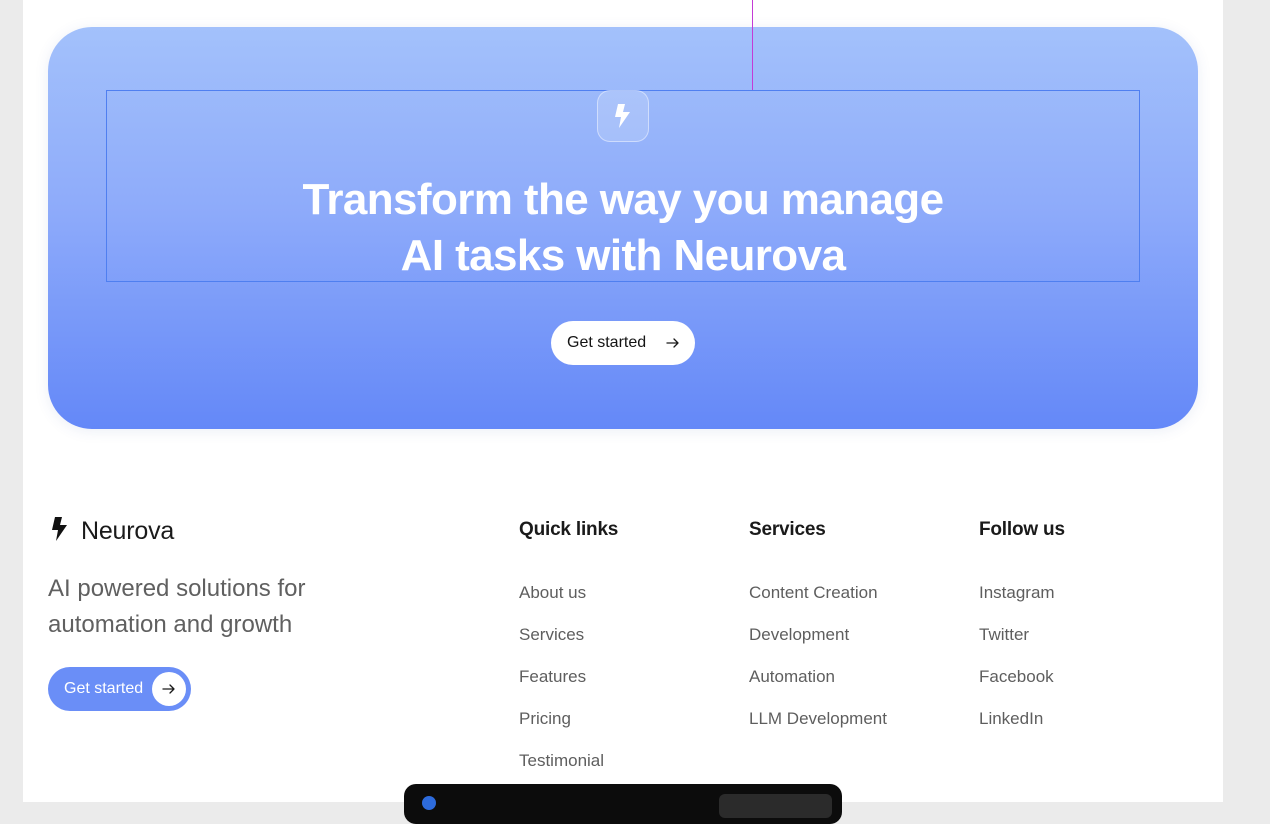 The height and width of the screenshot is (824, 1270). Describe the element at coordinates (644, 255) in the screenshot. I see `hero-title-line2: tasks with Neurova` at that location.